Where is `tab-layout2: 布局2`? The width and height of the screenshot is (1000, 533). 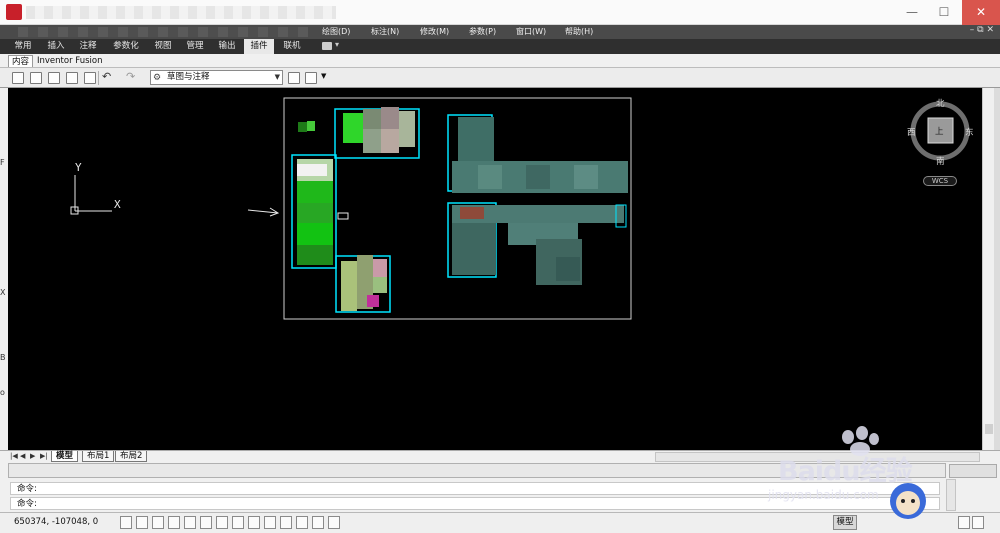 tab-layout2: 布局2 is located at coordinates (131, 456).